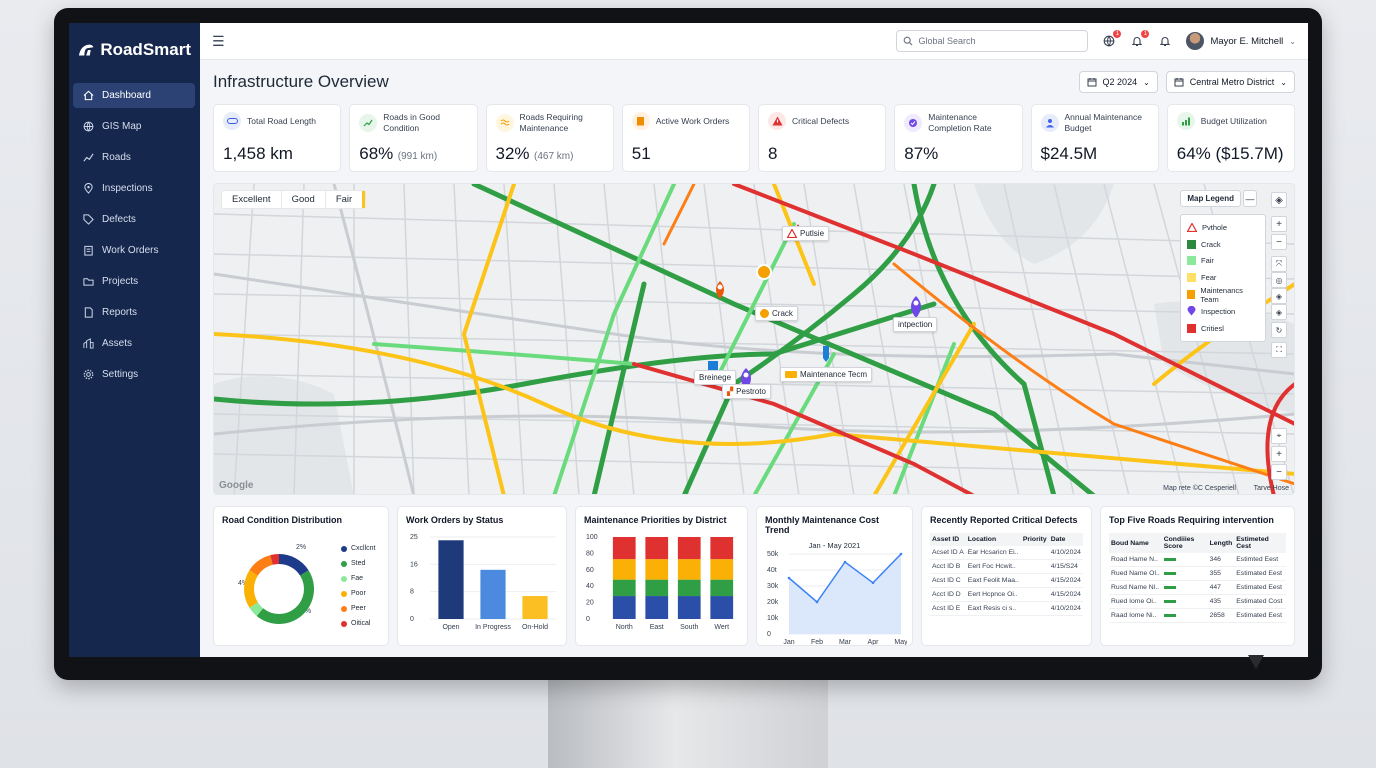 The width and height of the screenshot is (1376, 768). Describe the element at coordinates (1094, 138) in the screenshot. I see `kpi-card-annual-budget: Annual Maintenance Budget $24.5M` at that location.